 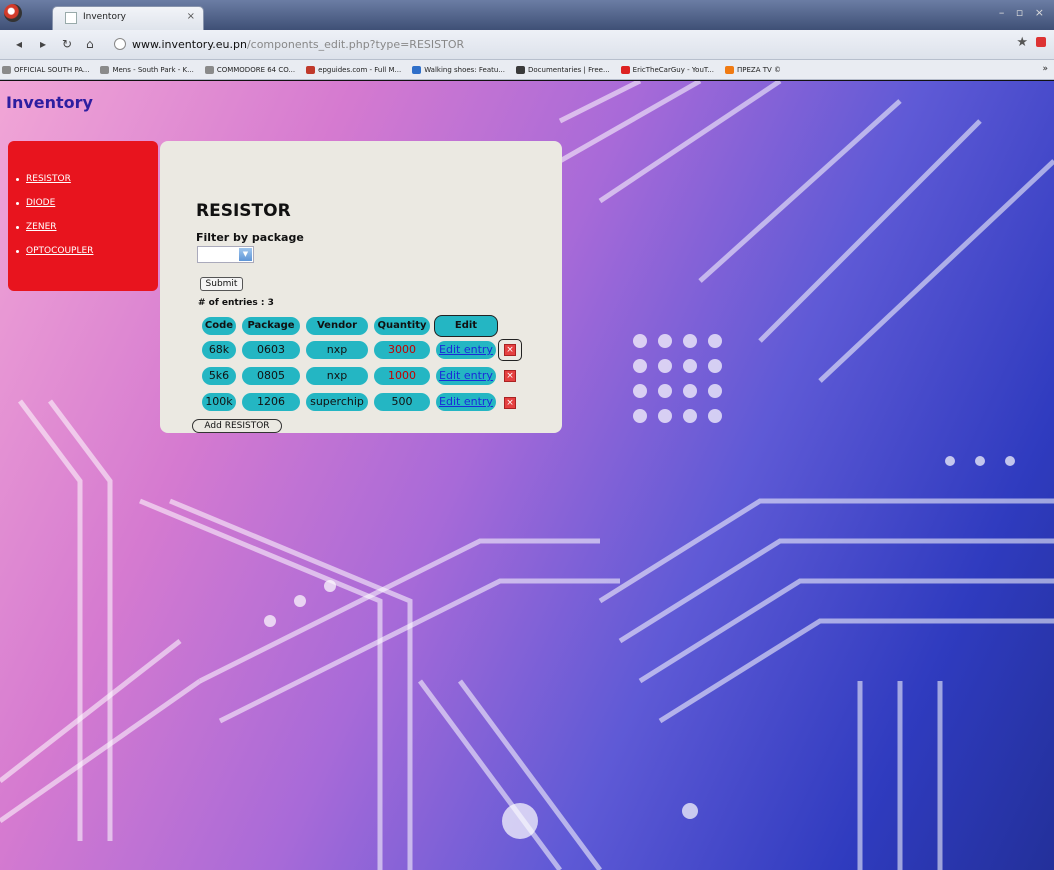 I want to click on tab-title: Inventory, so click(x=104, y=17).